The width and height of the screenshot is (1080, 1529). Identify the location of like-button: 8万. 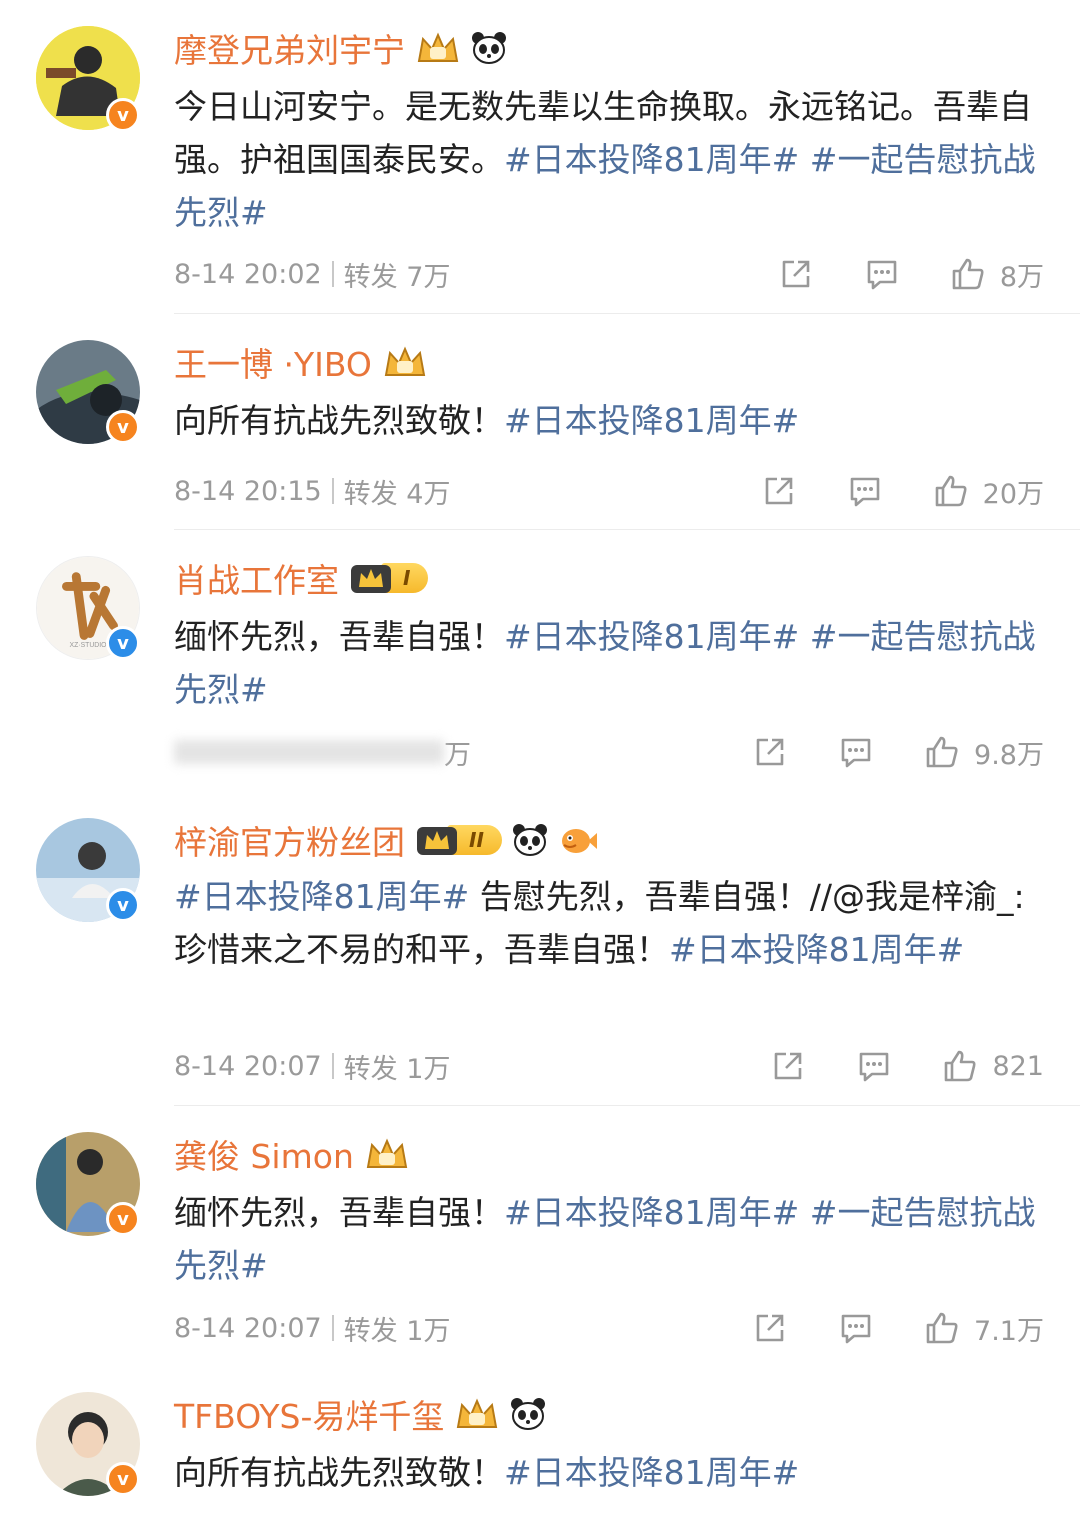
(997, 274).